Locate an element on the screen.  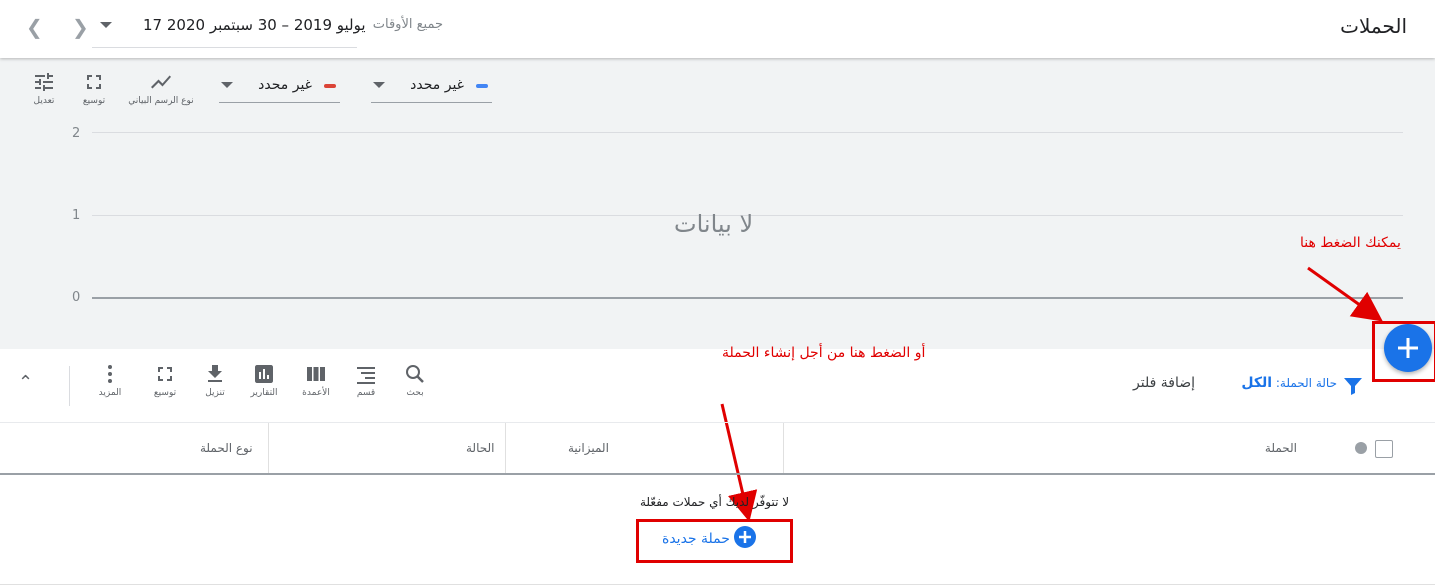
select-all-checkbox is located at coordinates (1384, 449).